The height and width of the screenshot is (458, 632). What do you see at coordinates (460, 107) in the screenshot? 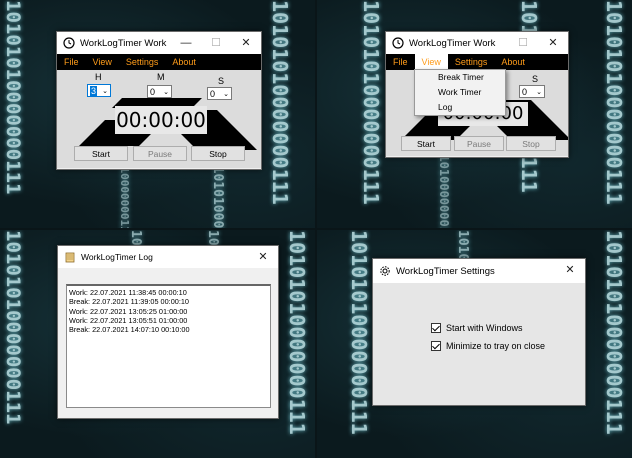
I see `menu-item-log: Log` at bounding box center [460, 107].